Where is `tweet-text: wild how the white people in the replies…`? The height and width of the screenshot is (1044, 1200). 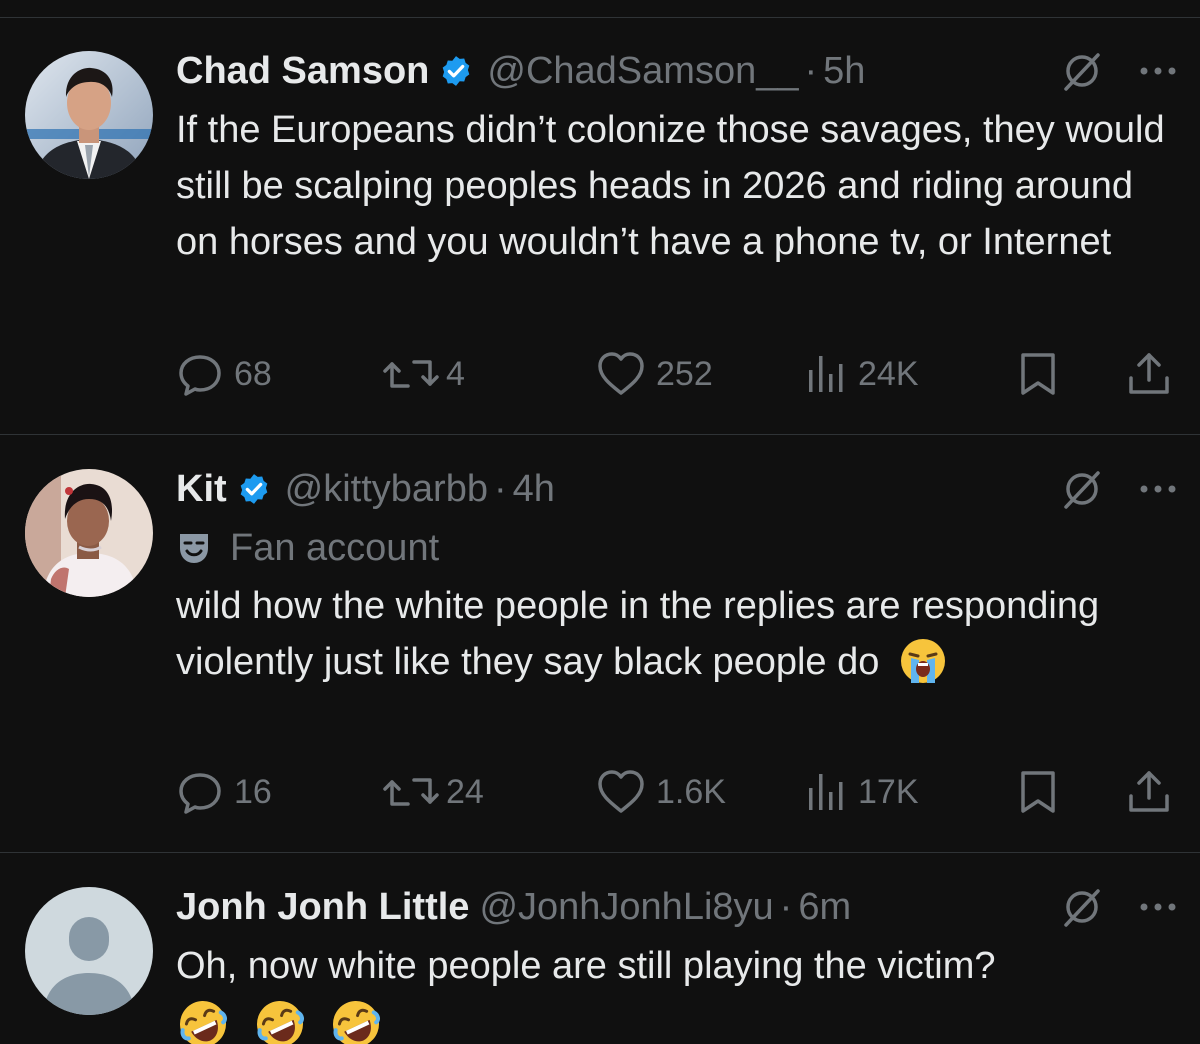 tweet-text: wild how the white people in the replies… is located at coordinates (676, 634).